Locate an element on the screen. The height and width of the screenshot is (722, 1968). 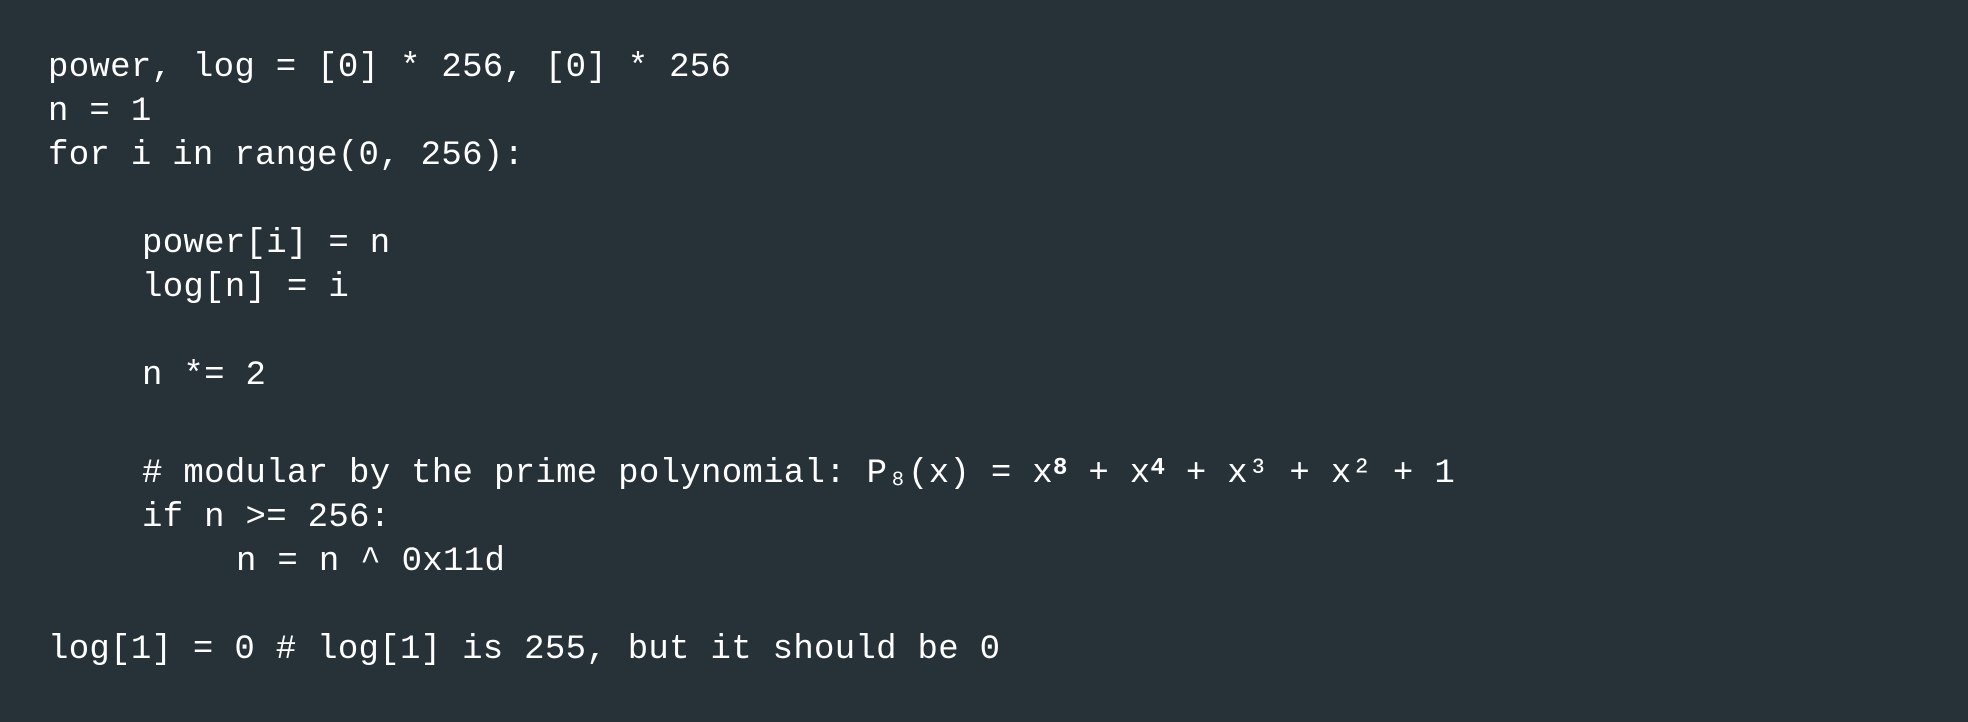
exponent-4: 4 is located at coordinates (1158, 468).